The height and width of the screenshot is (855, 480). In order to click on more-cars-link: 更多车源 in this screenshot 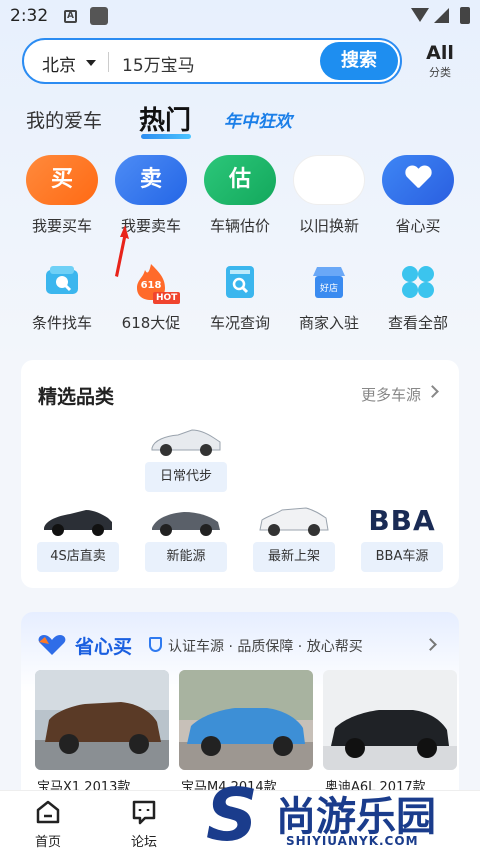, I will do `click(391, 394)`.